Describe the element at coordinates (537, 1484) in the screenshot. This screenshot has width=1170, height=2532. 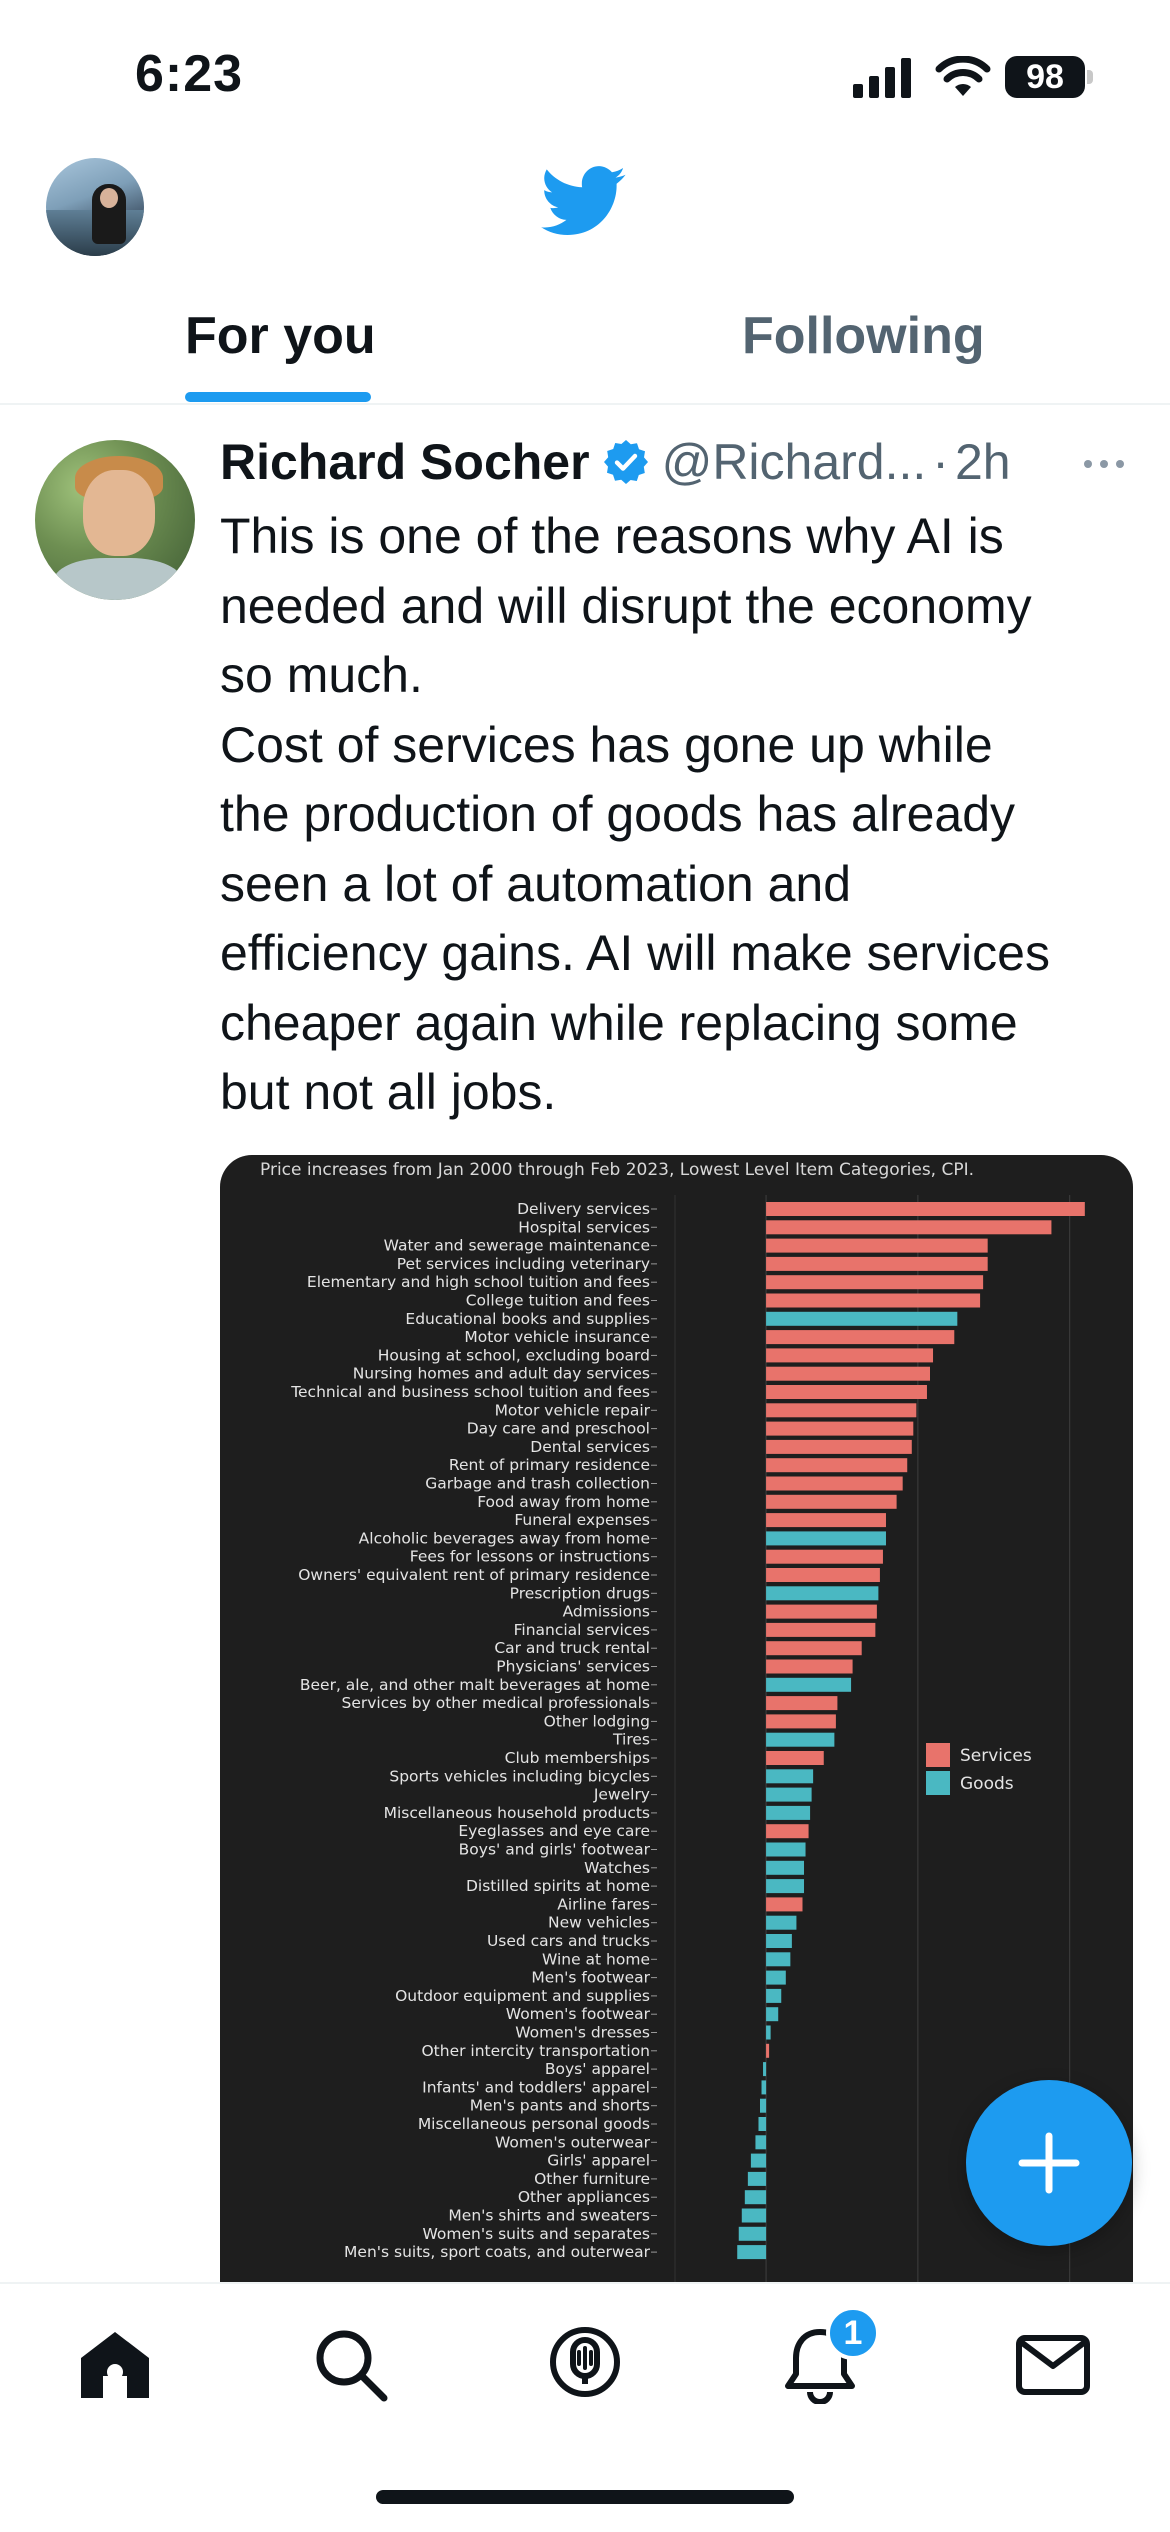
I see `bar-label: Garbage and trash collection` at that location.